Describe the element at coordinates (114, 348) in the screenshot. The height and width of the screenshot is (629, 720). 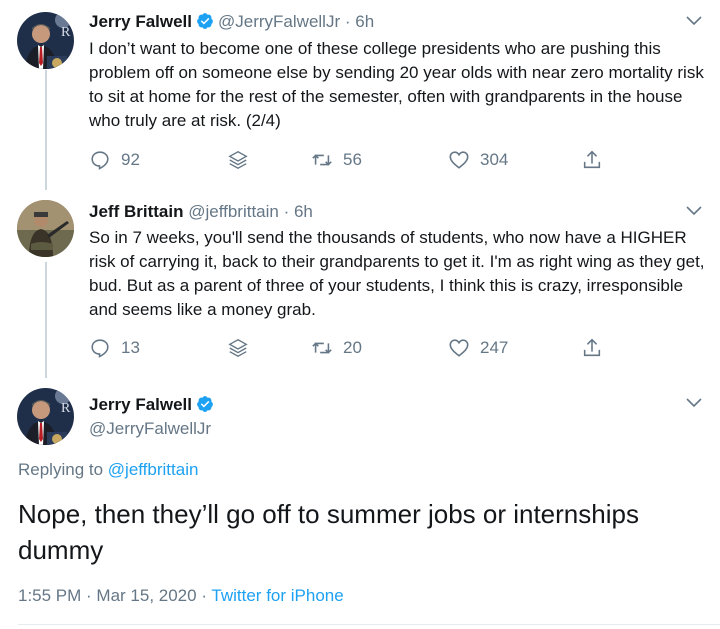
I see `reply-button: 13` at that location.